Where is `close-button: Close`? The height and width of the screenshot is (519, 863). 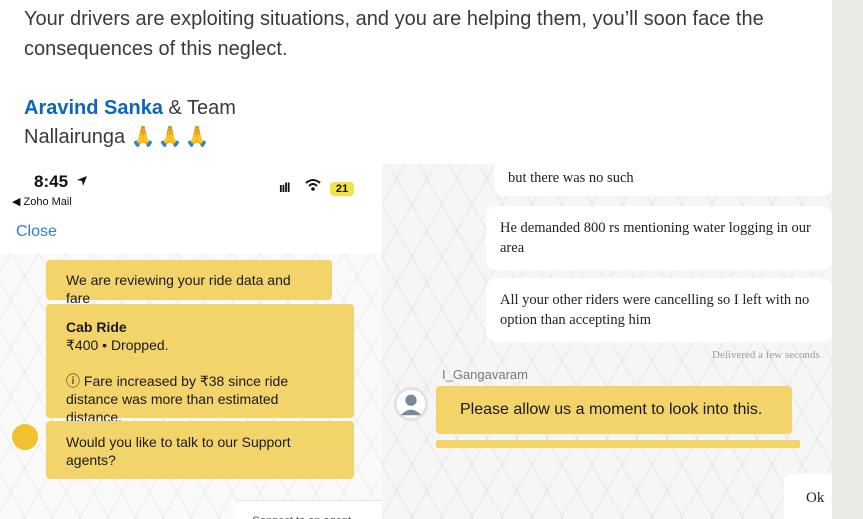
close-button: Close is located at coordinates (36, 232).